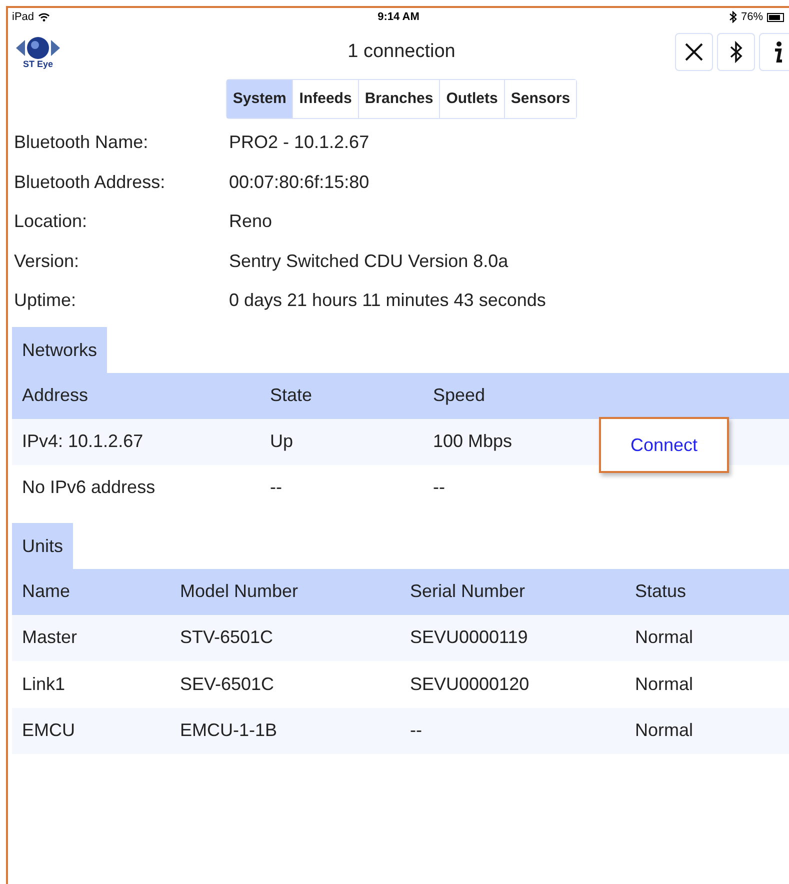  I want to click on field-value: PRO2 - 10.1.2.67, so click(299, 142).